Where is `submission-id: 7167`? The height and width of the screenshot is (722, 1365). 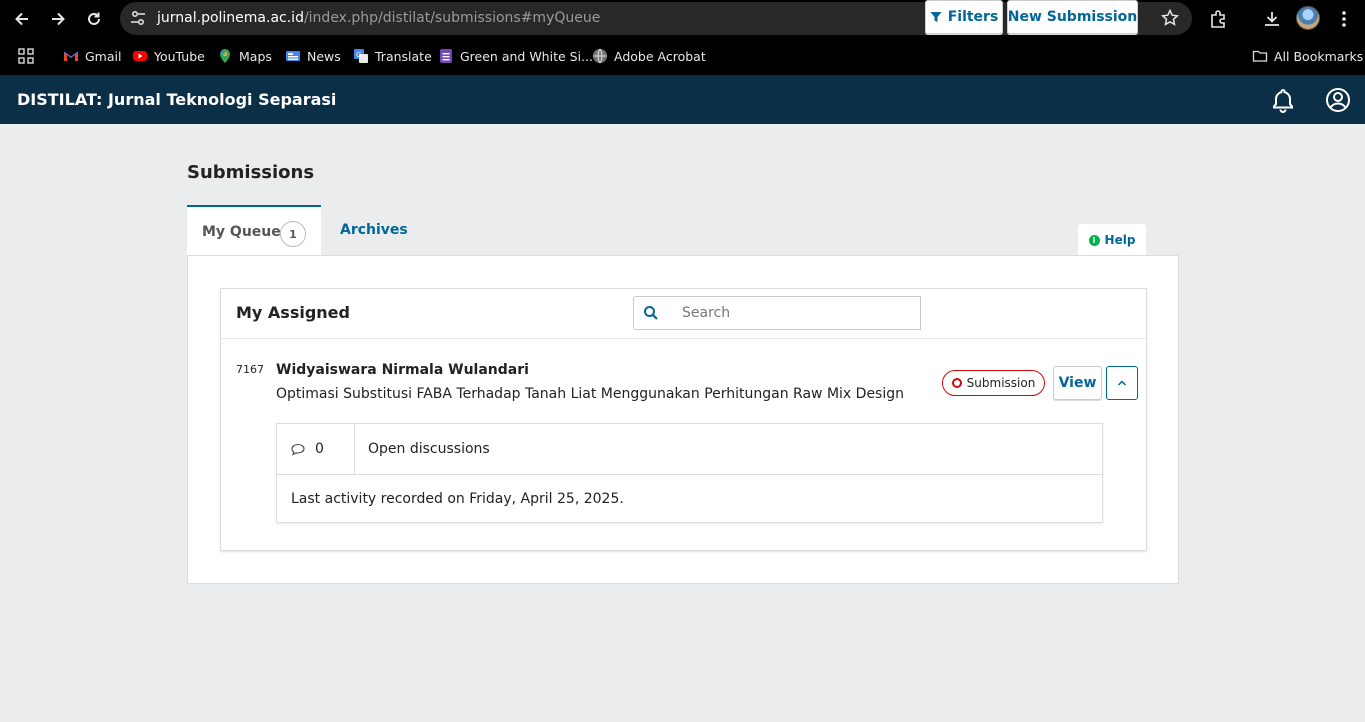 submission-id: 7167 is located at coordinates (250, 369).